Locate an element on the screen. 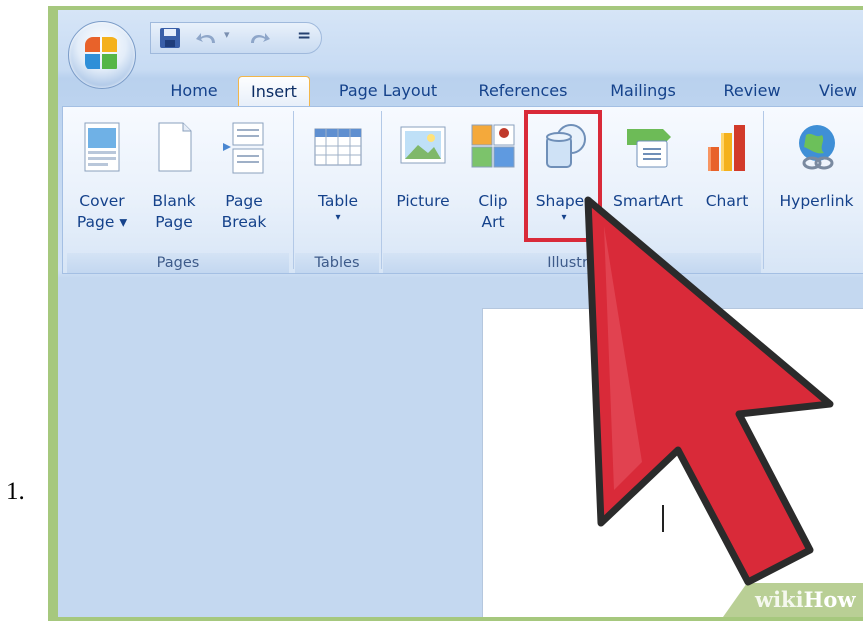 This screenshot has width=863, height=626. hyperlink-label: Hyperlink is located at coordinates (816, 201).